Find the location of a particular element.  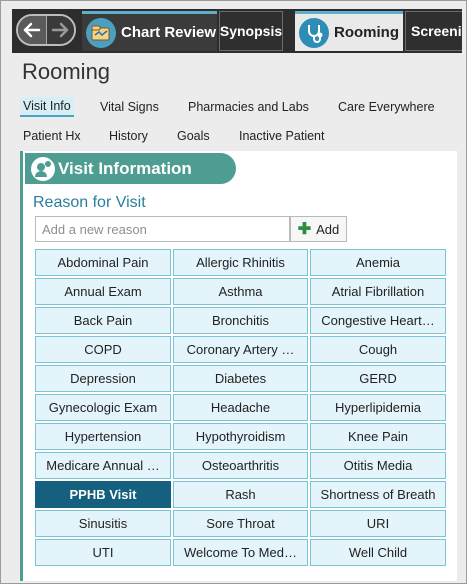

forward-button is located at coordinates (60, 30).